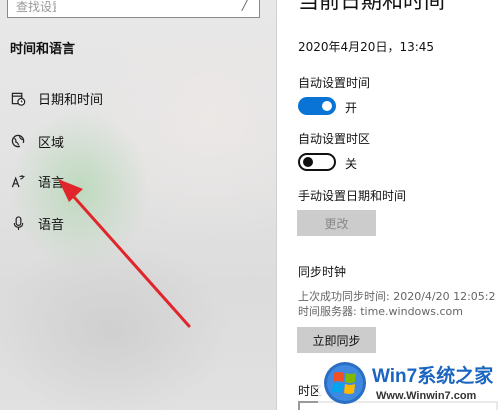 Image resolution: width=502 pixels, height=410 pixels. I want to click on last-sync-text: 上次成功同步时间: 2020/4/20 12:05:2, so click(397, 296).